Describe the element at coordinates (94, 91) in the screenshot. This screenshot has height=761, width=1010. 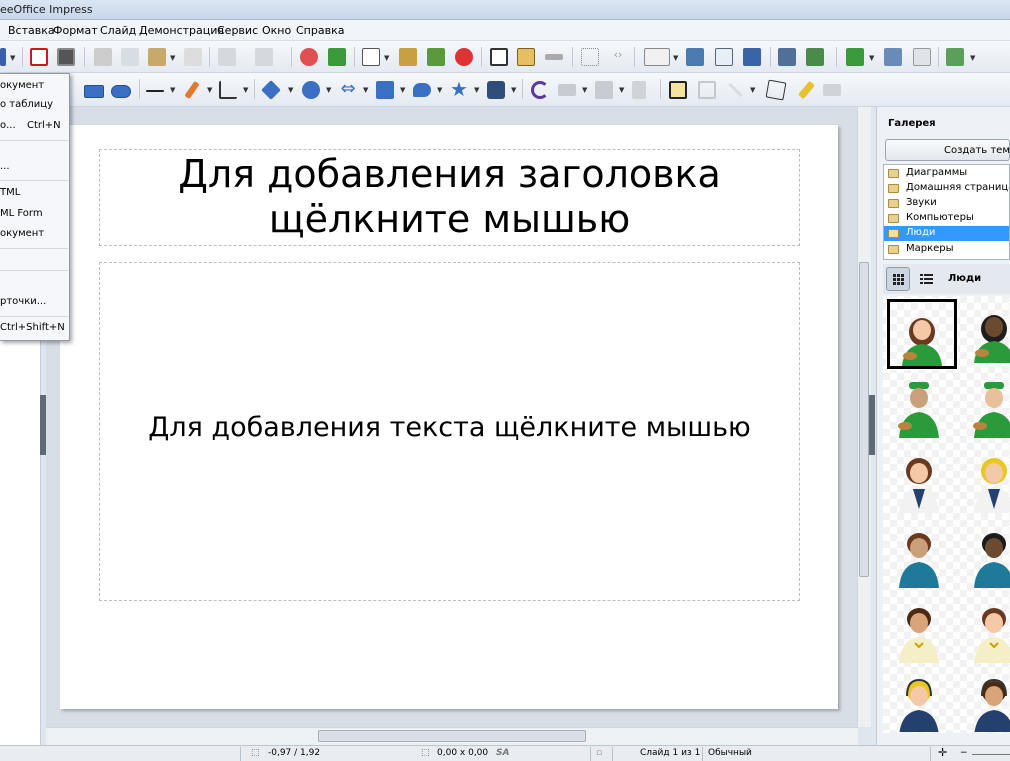
I see `rectangle-icon` at that location.